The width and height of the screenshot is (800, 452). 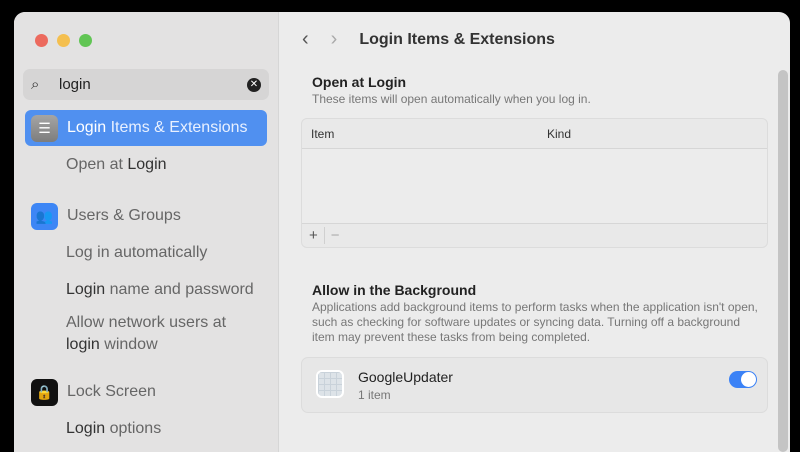 I want to click on column-item: Item, so click(x=429, y=134).